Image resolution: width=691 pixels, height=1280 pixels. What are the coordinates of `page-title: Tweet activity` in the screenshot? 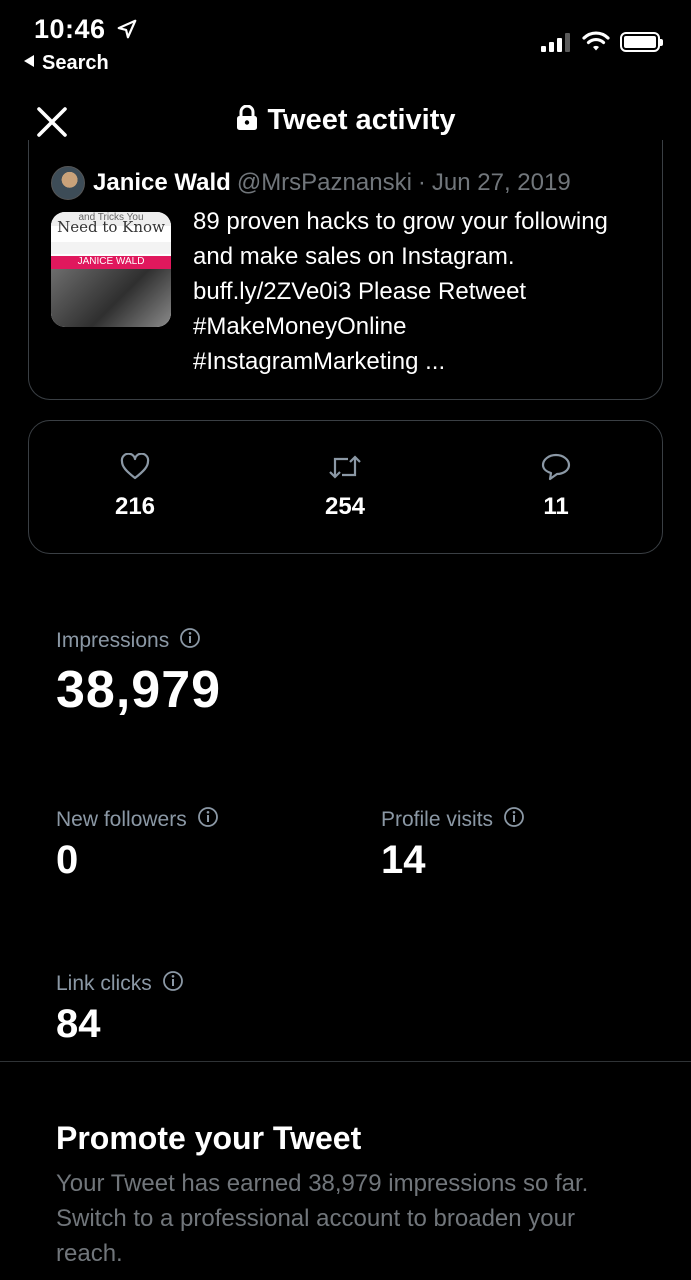 It's located at (345, 121).